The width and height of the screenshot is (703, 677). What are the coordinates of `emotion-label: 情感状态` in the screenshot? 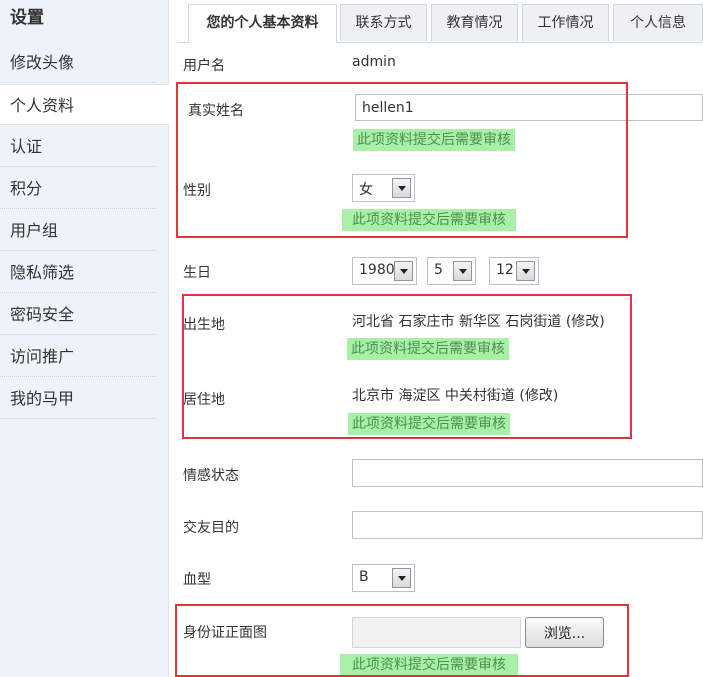 It's located at (211, 476).